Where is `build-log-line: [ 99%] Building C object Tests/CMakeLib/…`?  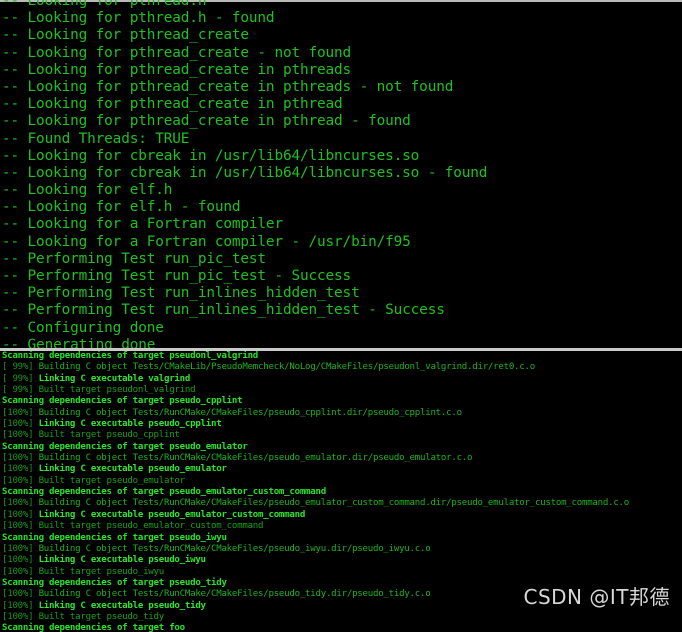
build-log-line: [ 99%] Building C object Tests/CMakeLib/… is located at coordinates (341, 367).